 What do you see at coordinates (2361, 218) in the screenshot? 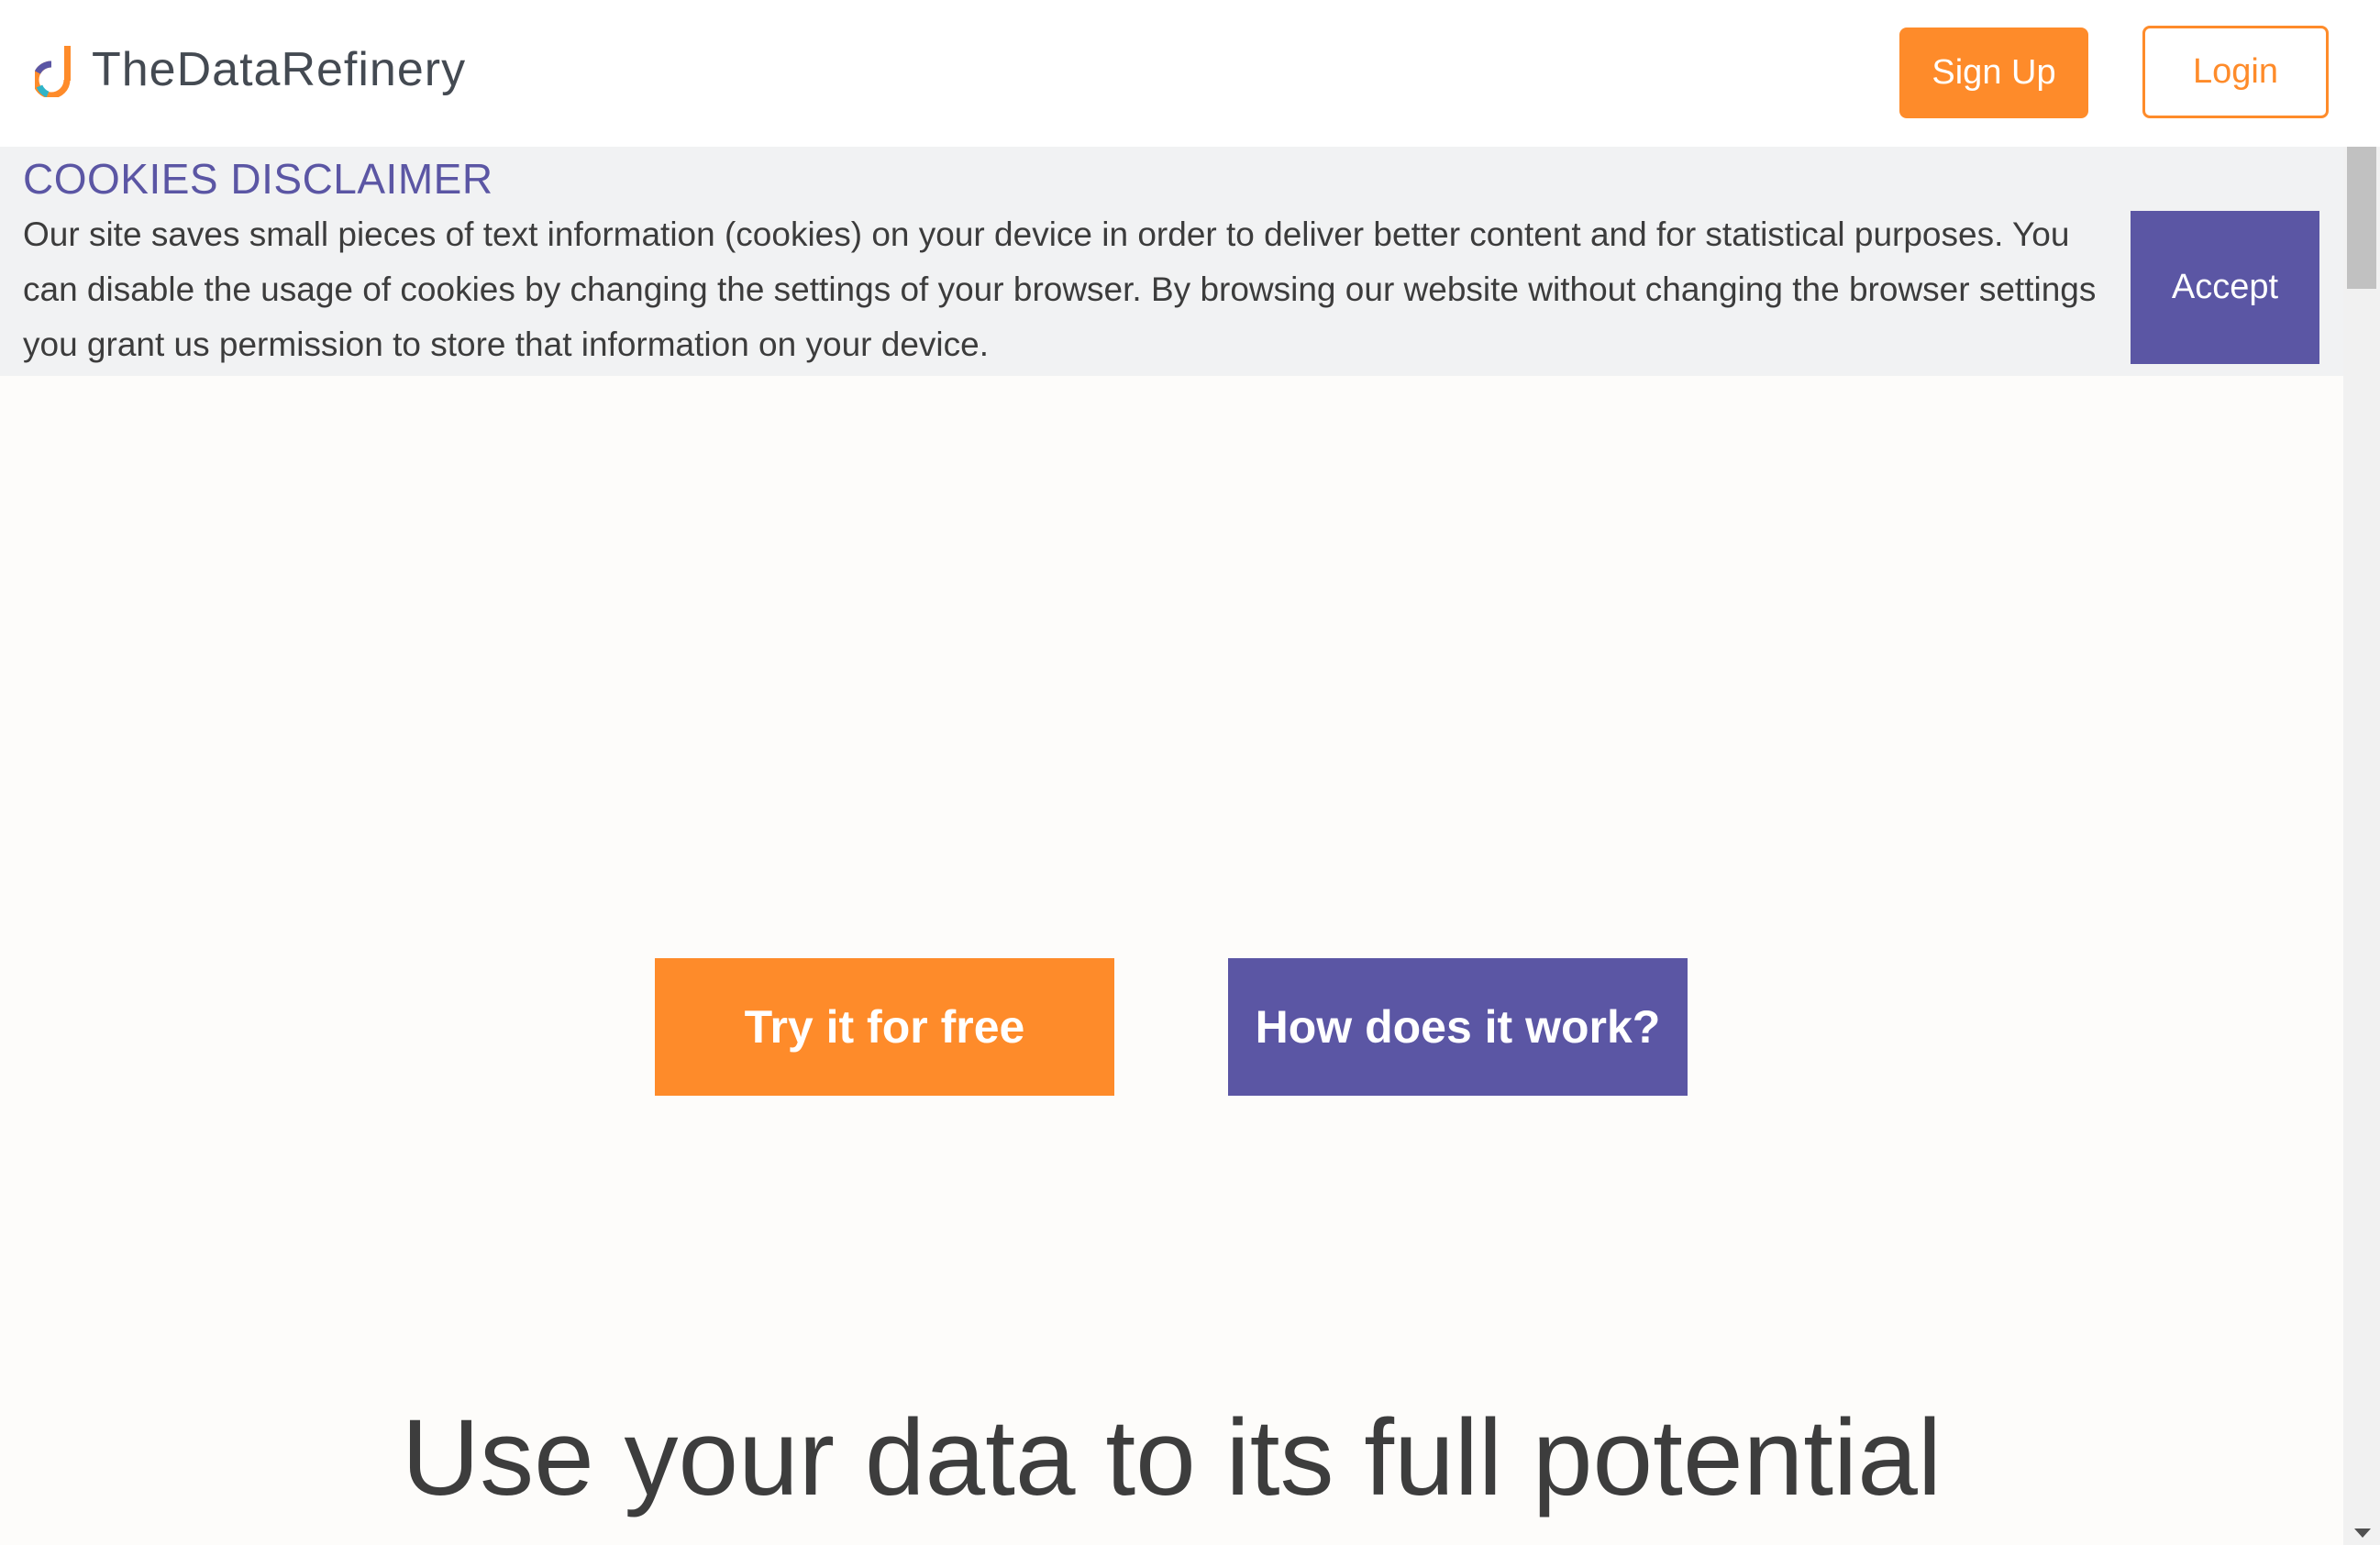
I see `scrollbar-thumb` at bounding box center [2361, 218].